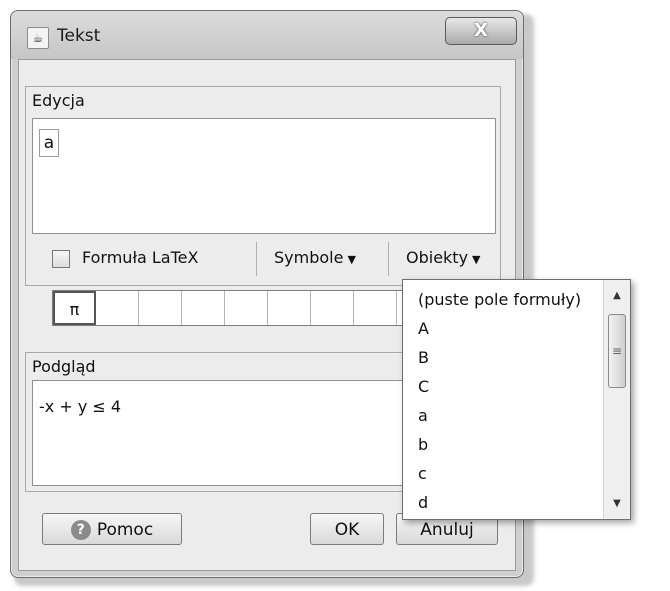 Image resolution: width=670 pixels, height=591 pixels. What do you see at coordinates (617, 295) in the screenshot?
I see `scroll-up-icon: ▲` at bounding box center [617, 295].